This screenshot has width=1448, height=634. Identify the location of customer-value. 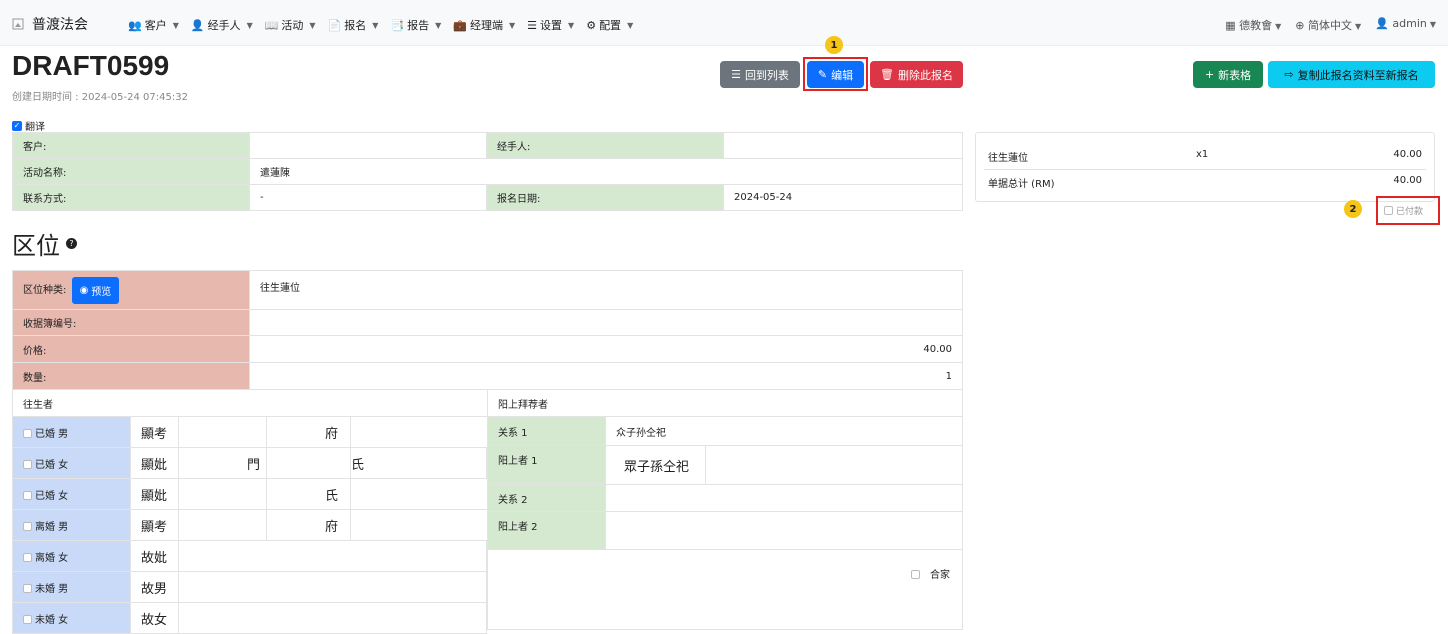
(368, 145).